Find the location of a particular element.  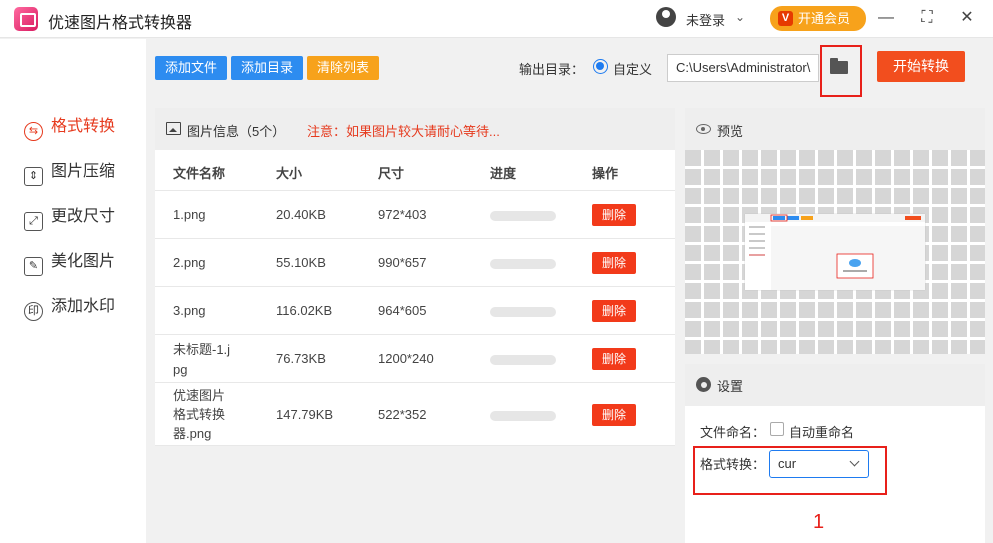

table-row: 3.png 116.02KB 964*605 删除 is located at coordinates (415, 310).